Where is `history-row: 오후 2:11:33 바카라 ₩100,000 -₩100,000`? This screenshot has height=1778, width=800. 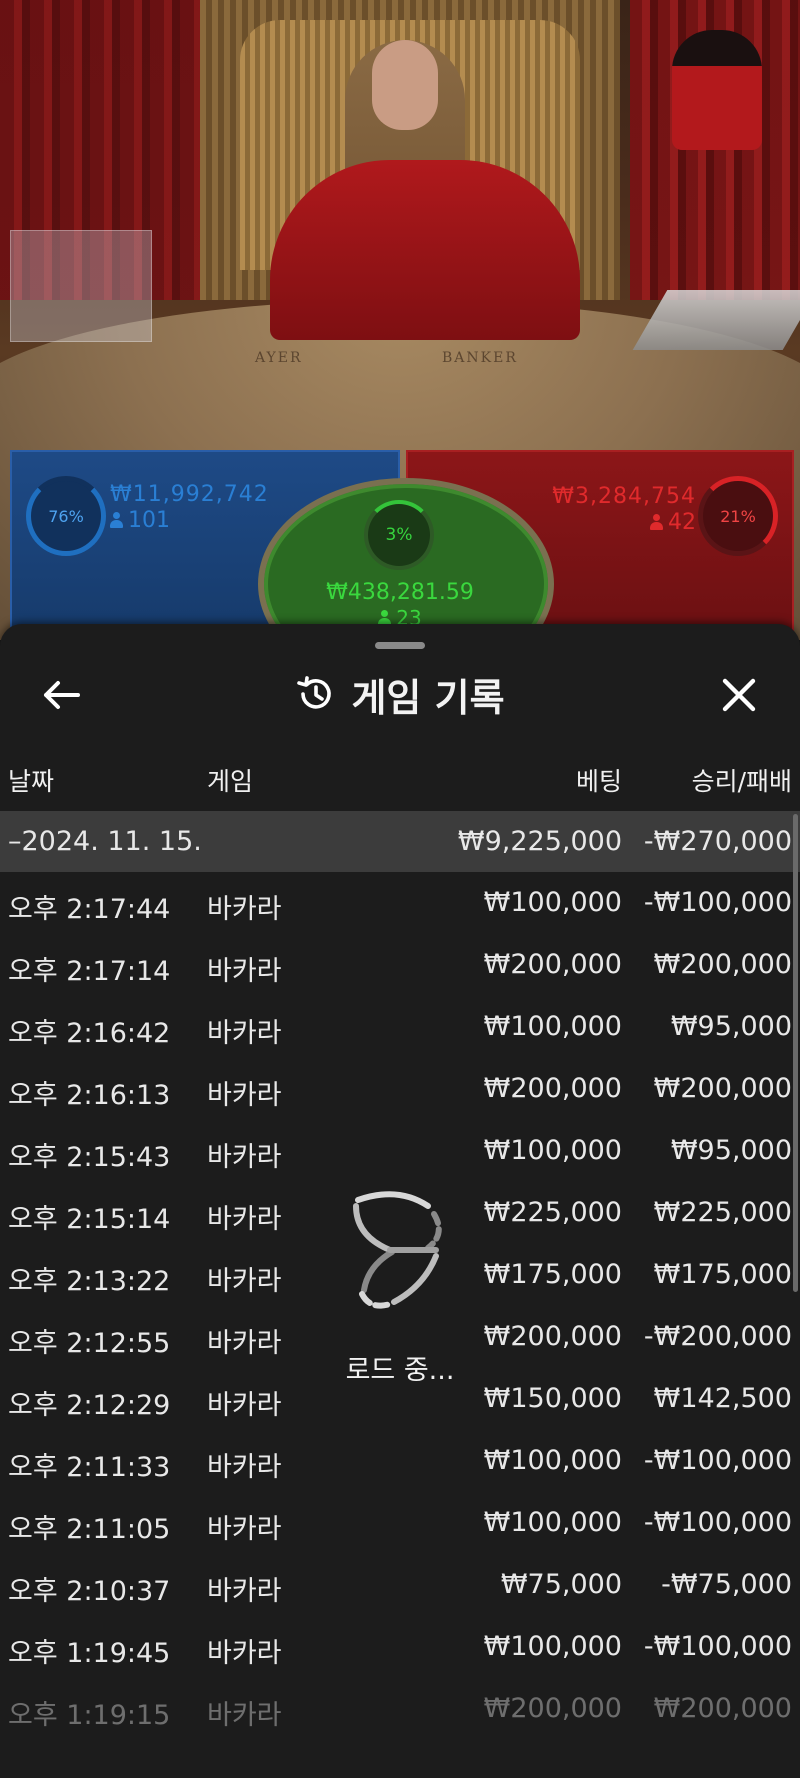 history-row: 오후 2:11:33 바카라 ₩100,000 -₩100,000 is located at coordinates (400, 1461).